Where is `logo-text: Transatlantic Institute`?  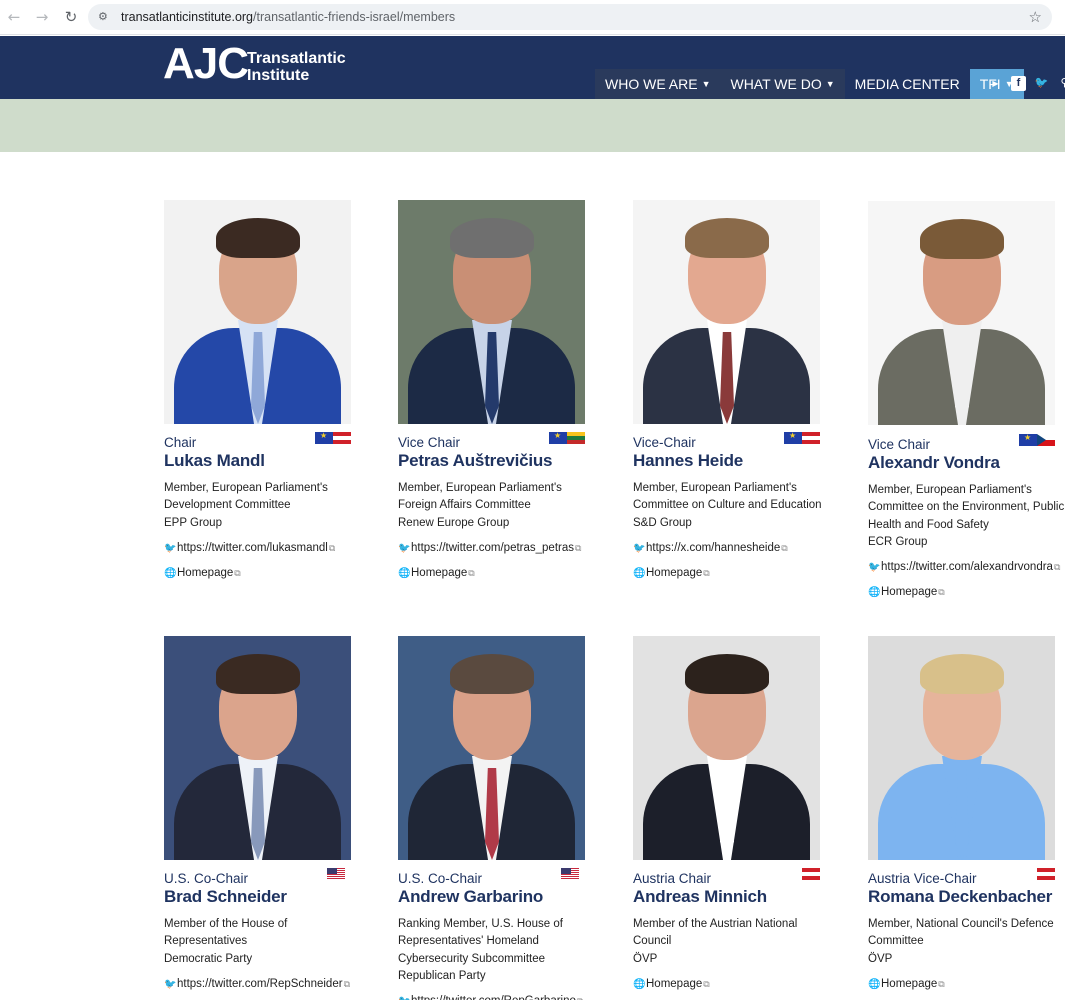
logo-text: Transatlantic Institute is located at coordinates (296, 67).